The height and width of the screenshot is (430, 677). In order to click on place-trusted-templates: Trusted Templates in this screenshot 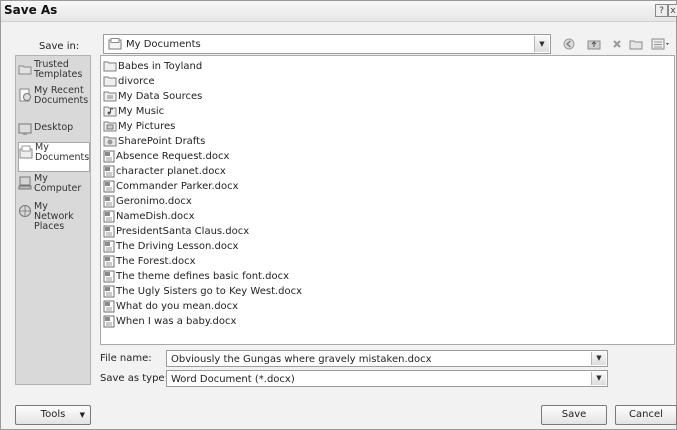, I will do `click(54, 70)`.